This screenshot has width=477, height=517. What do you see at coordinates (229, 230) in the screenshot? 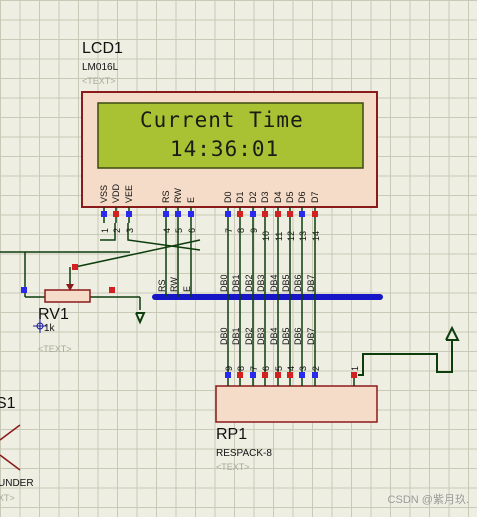
I see `lcd-pin-number-7: 7` at bounding box center [229, 230].